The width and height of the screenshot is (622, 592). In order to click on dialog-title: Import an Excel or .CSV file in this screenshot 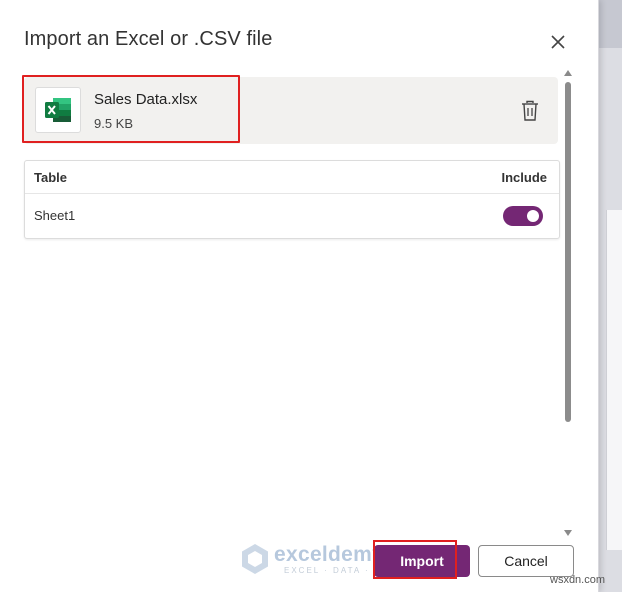, I will do `click(148, 39)`.